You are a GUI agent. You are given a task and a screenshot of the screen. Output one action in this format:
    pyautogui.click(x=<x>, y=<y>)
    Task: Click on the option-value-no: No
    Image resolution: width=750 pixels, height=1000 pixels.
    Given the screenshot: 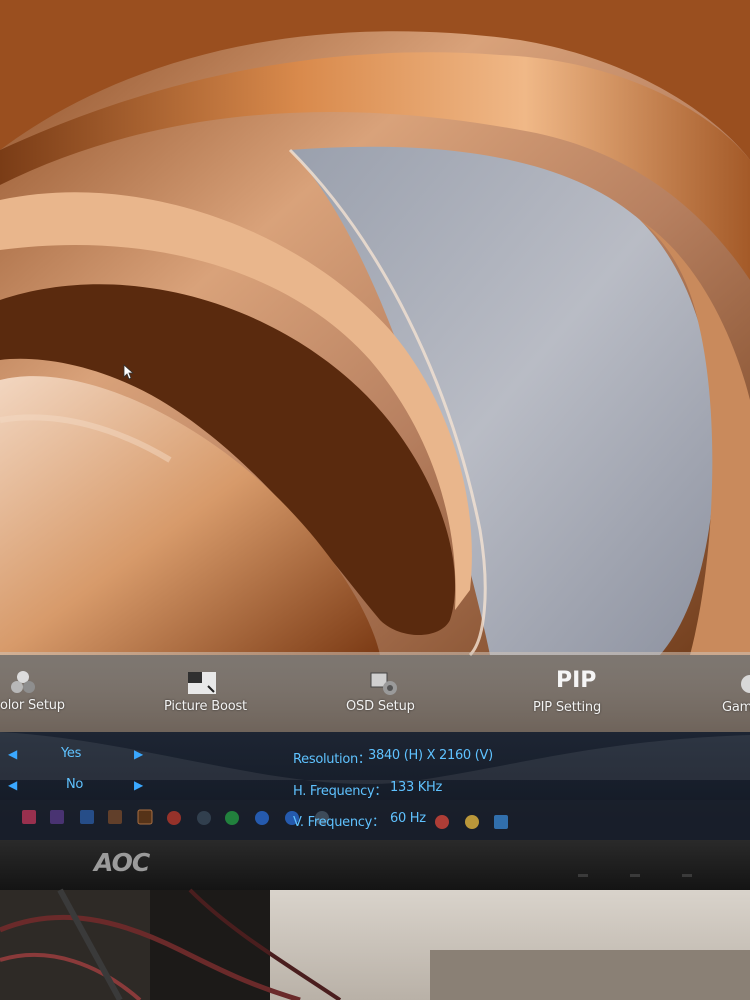 What is the action you would take?
    pyautogui.click(x=74, y=784)
    